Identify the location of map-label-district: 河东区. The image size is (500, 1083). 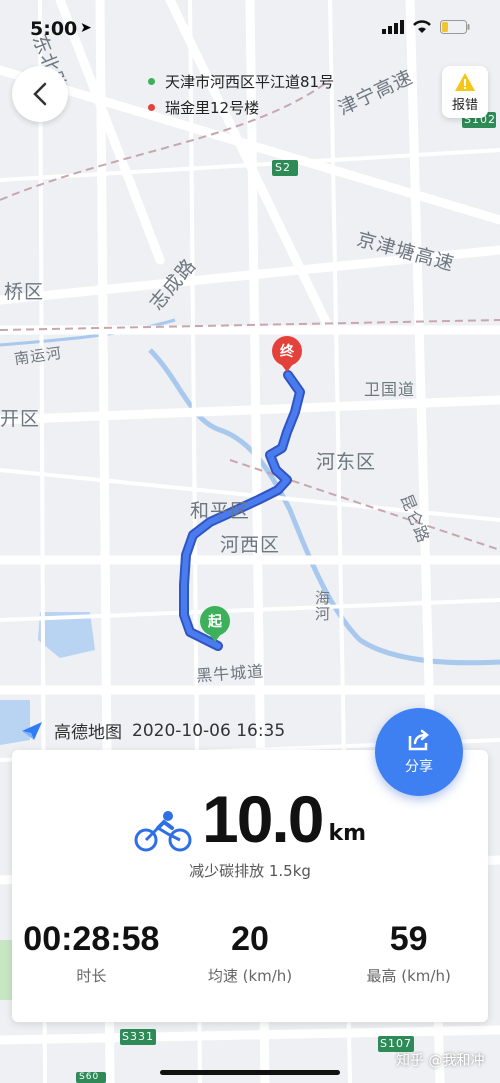
(346, 462).